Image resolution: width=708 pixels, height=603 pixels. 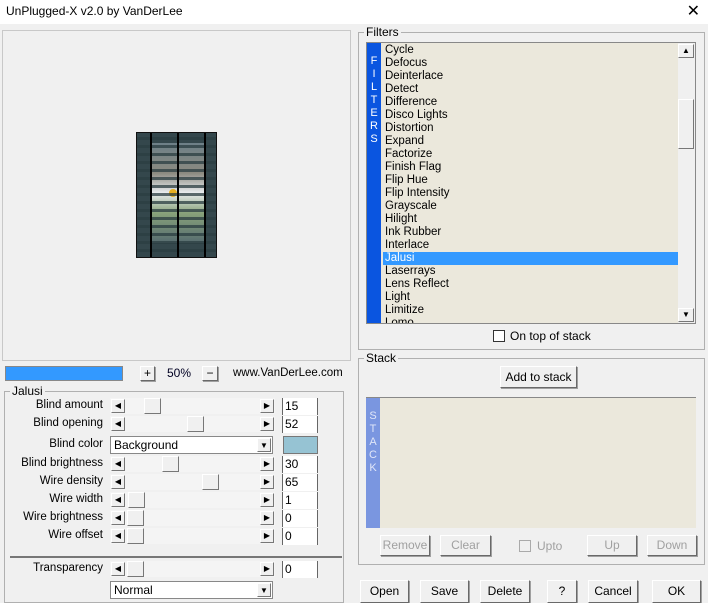 I want to click on help-button: ?, so click(x=562, y=591).